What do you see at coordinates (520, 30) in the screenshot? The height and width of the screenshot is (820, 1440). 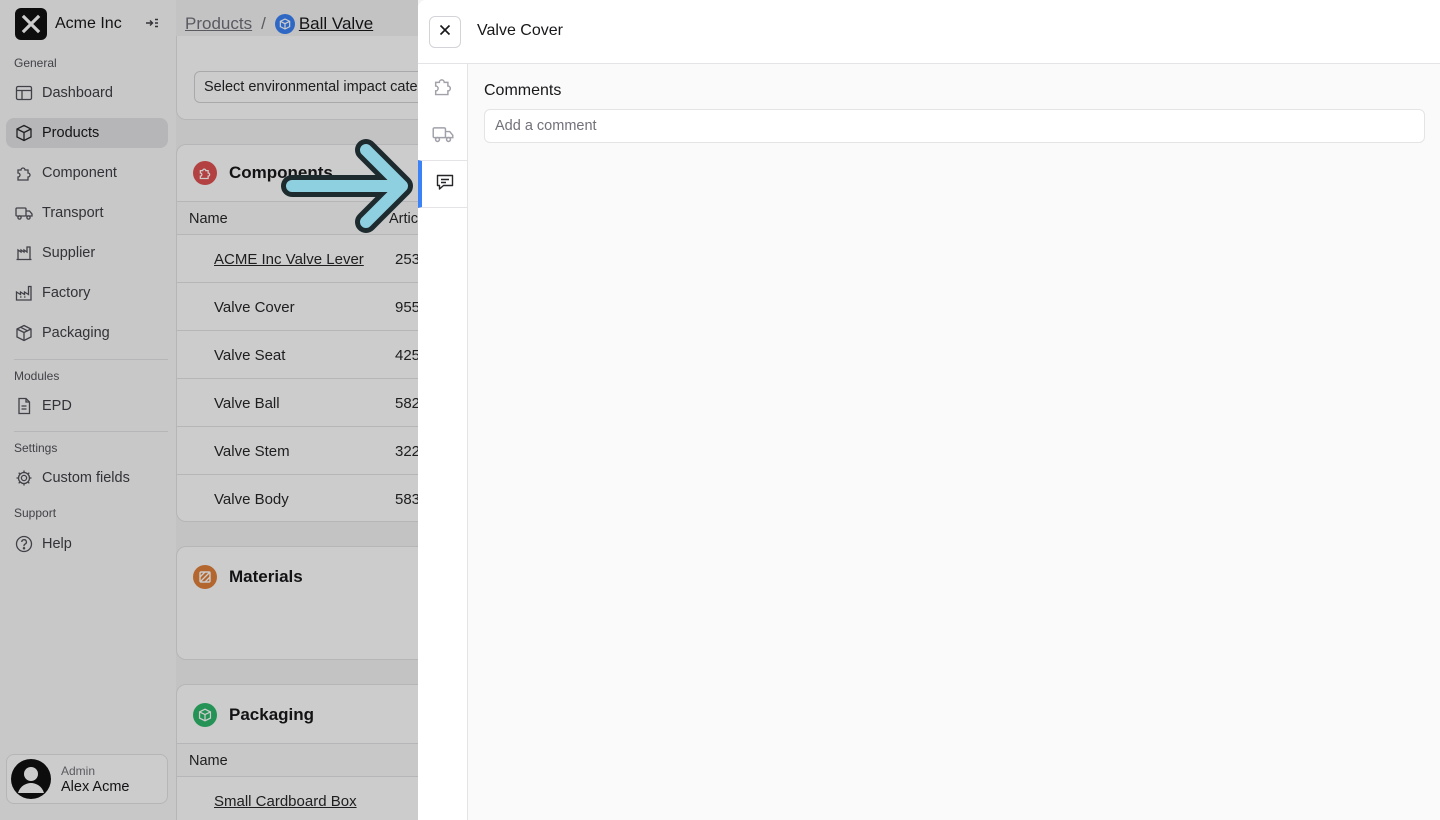 I see `drawer-title: Valve Cover` at bounding box center [520, 30].